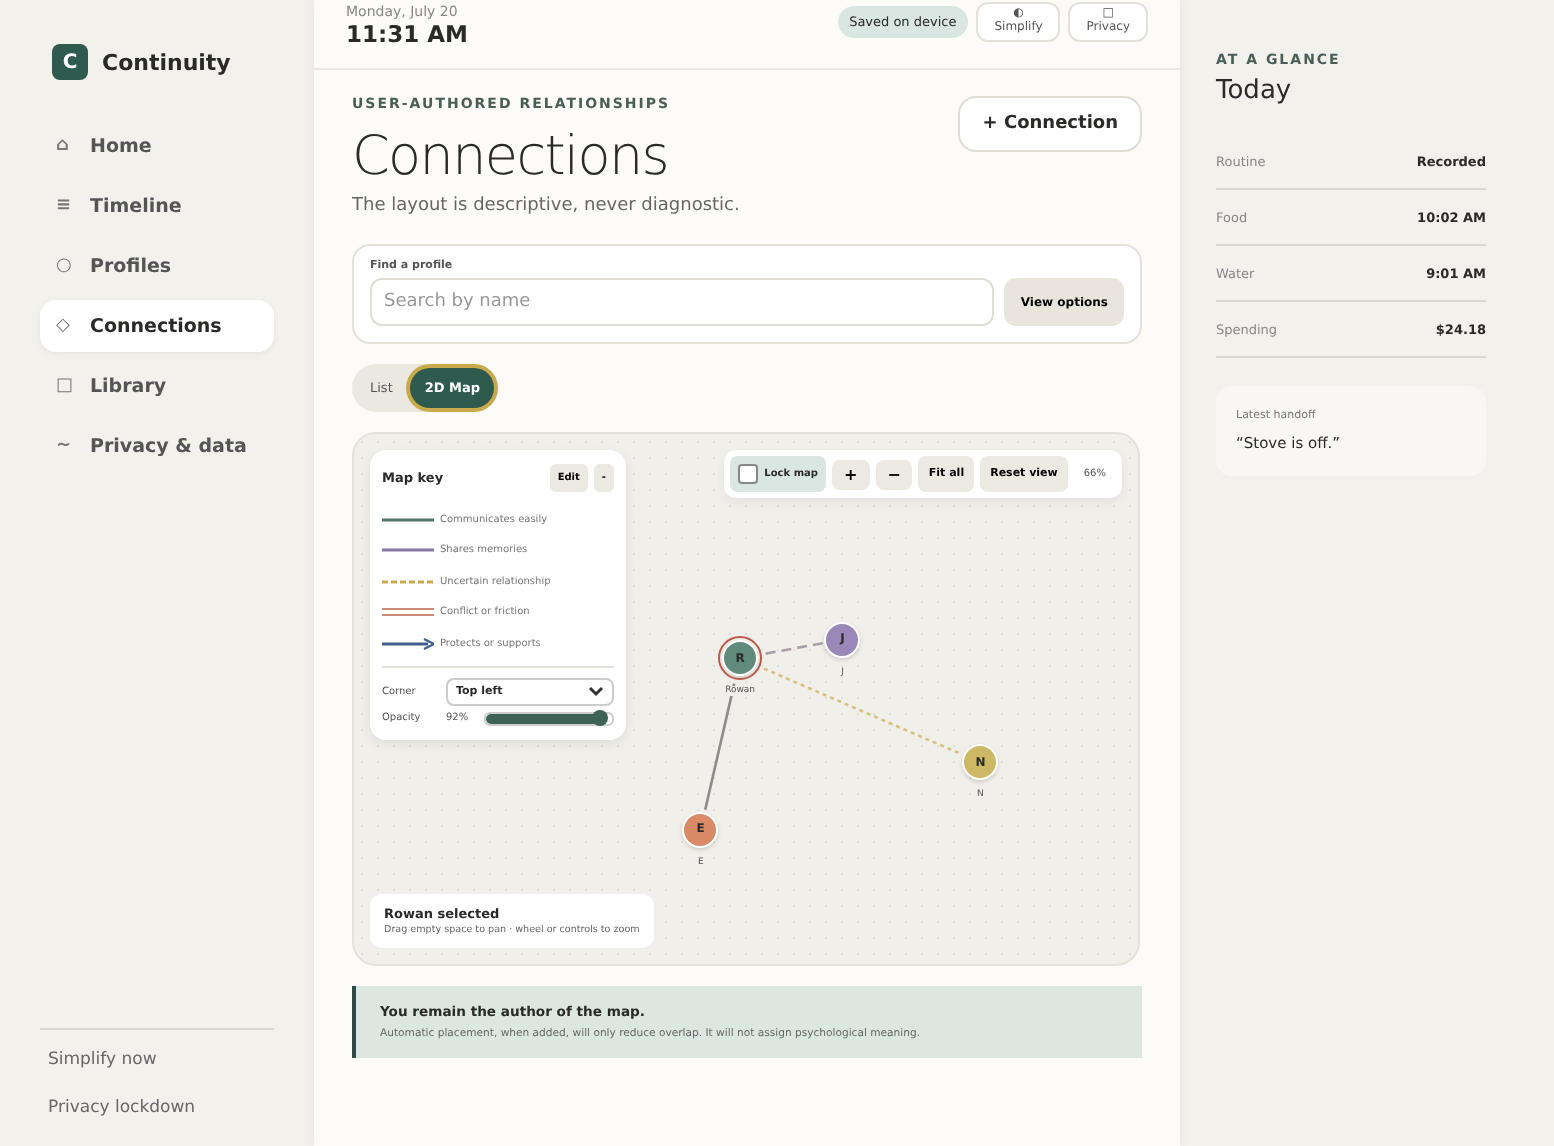 This screenshot has height=1146, width=1554. Describe the element at coordinates (157, 1108) in the screenshot. I see `sidebar-link: Privacy lockdown` at that location.